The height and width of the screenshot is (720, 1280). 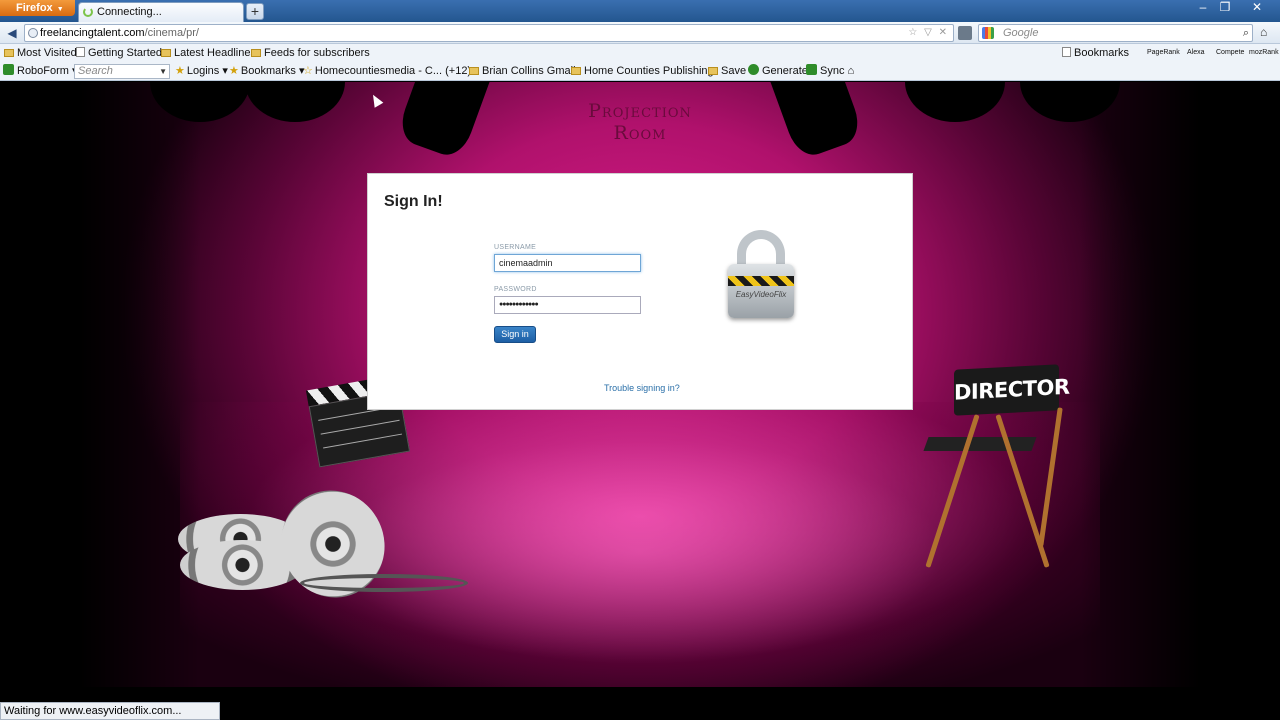 What do you see at coordinates (1230, 53) in the screenshot?
I see `seo-compete: Compete` at bounding box center [1230, 53].